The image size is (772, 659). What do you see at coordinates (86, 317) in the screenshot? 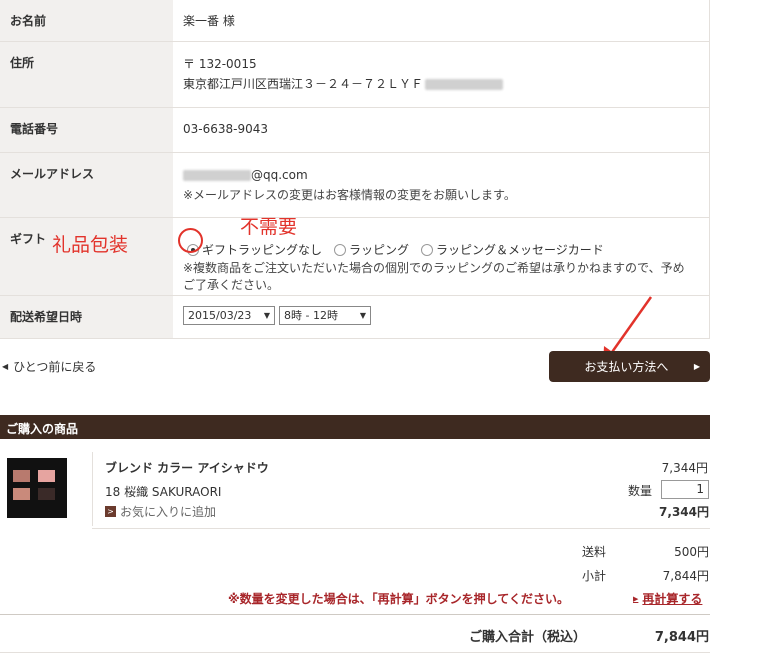
I see `delivery-label: 配送希望日時` at bounding box center [86, 317].